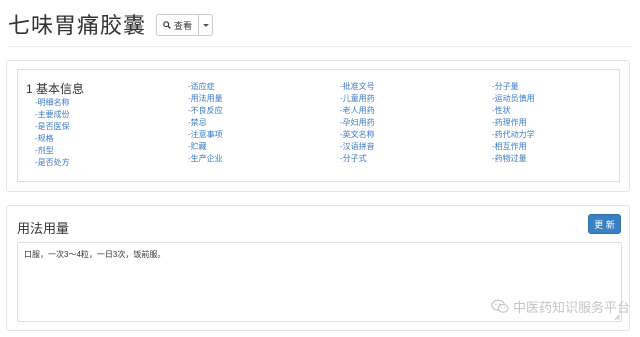 The width and height of the screenshot is (640, 337). I want to click on update-button: 更 新, so click(604, 224).